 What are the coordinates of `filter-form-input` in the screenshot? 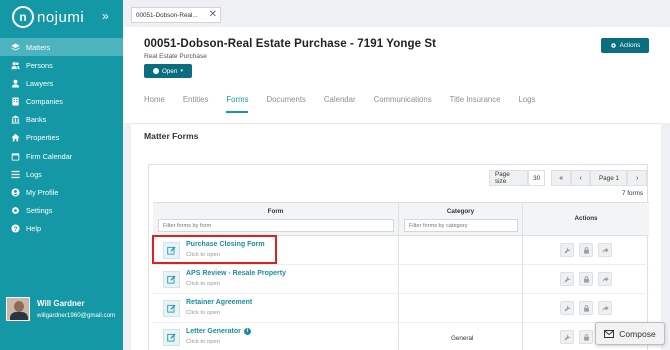 It's located at (276, 225).